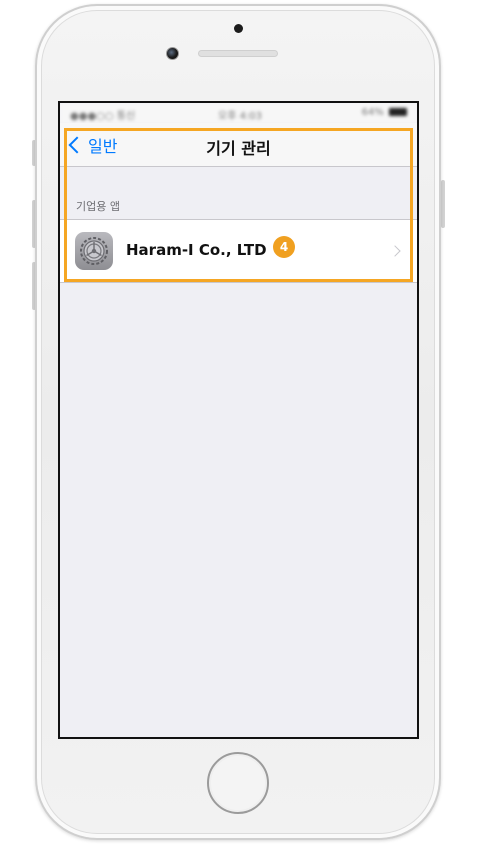 This screenshot has height=845, width=477. What do you see at coordinates (172, 53) in the screenshot?
I see `front-camera-icon` at bounding box center [172, 53].